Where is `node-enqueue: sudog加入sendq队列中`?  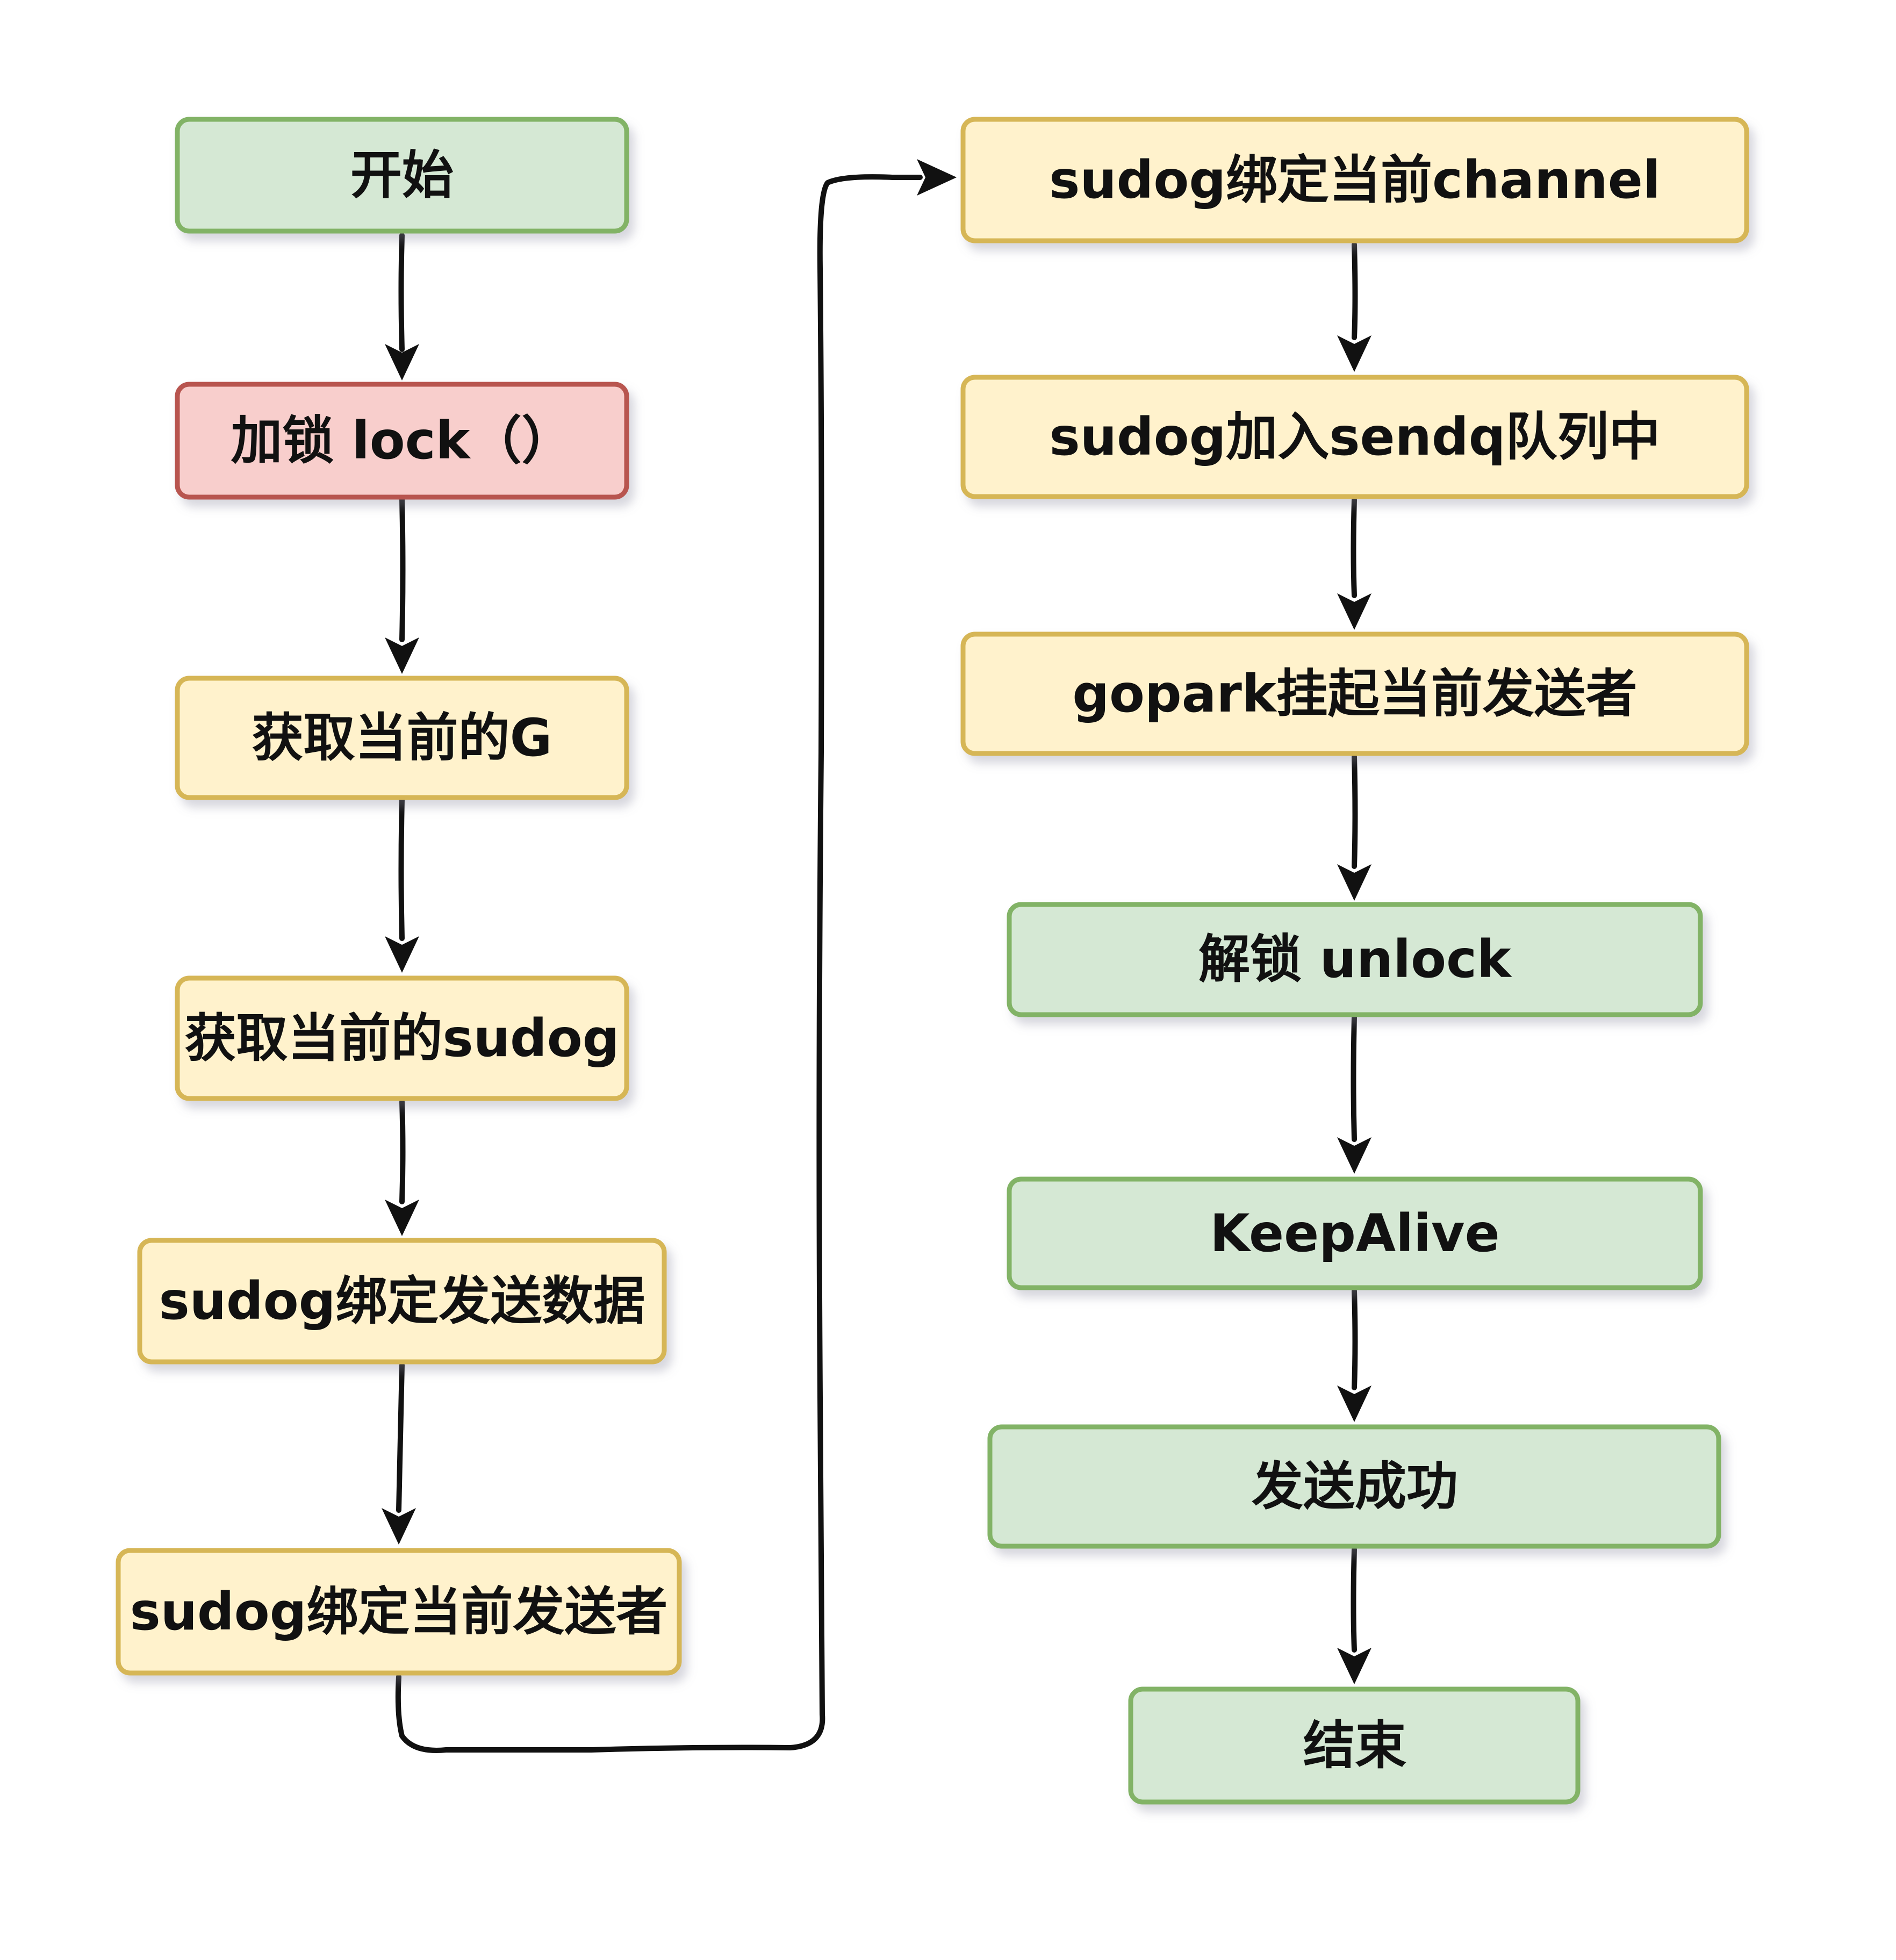 node-enqueue: sudog加入sendq队列中 is located at coordinates (1354, 437).